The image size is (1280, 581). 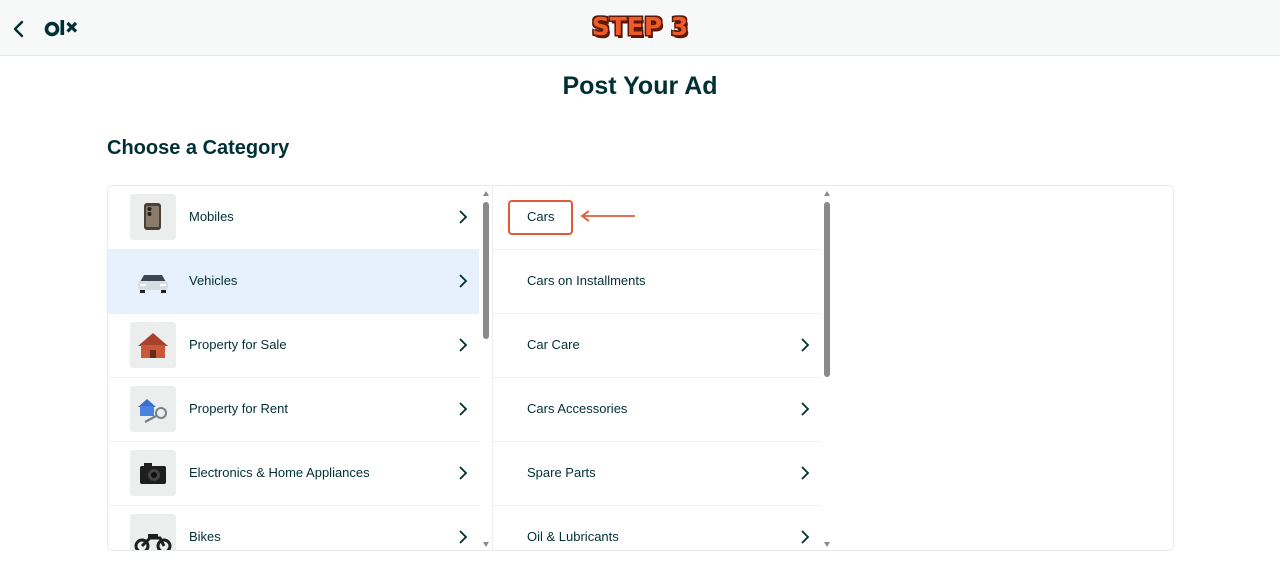 What do you see at coordinates (657, 282) in the screenshot?
I see `subcategory-item-cars-on-installments: Cars on Installments` at bounding box center [657, 282].